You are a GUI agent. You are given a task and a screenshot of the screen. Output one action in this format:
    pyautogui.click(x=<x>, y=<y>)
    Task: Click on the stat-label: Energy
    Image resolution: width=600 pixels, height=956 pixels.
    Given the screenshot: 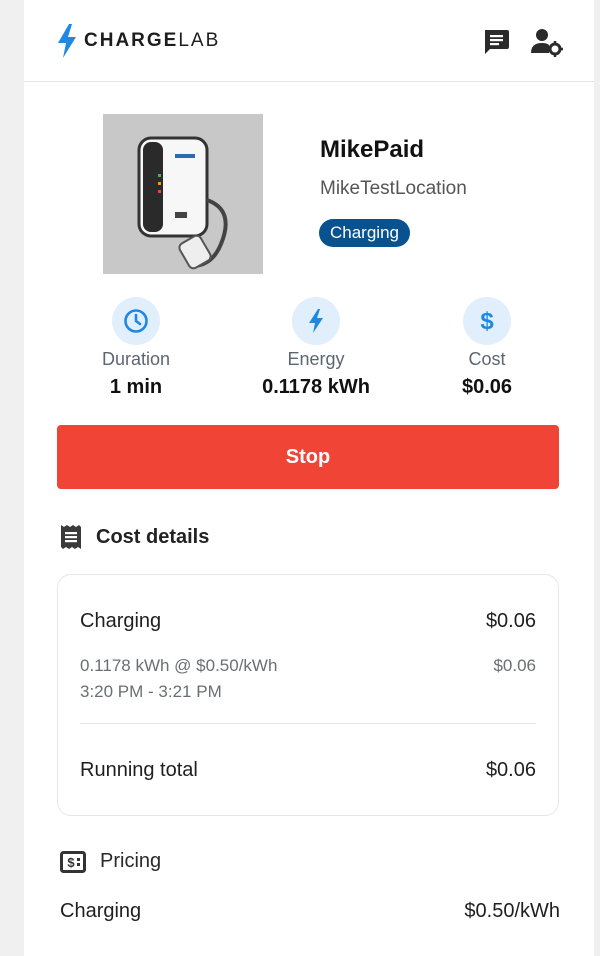 What is the action you would take?
    pyautogui.click(x=316, y=359)
    